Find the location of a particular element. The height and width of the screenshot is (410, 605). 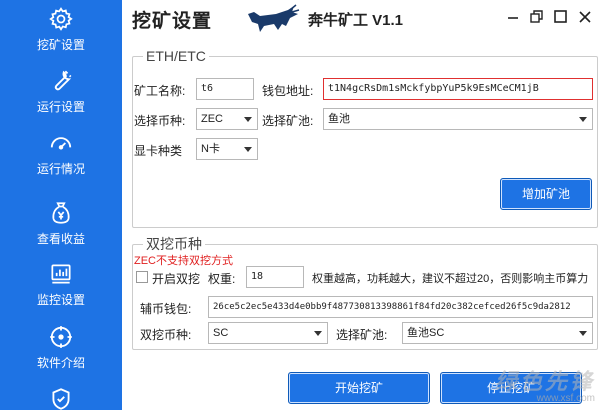

wallet-address-label: 钱包地址: is located at coordinates (288, 91).